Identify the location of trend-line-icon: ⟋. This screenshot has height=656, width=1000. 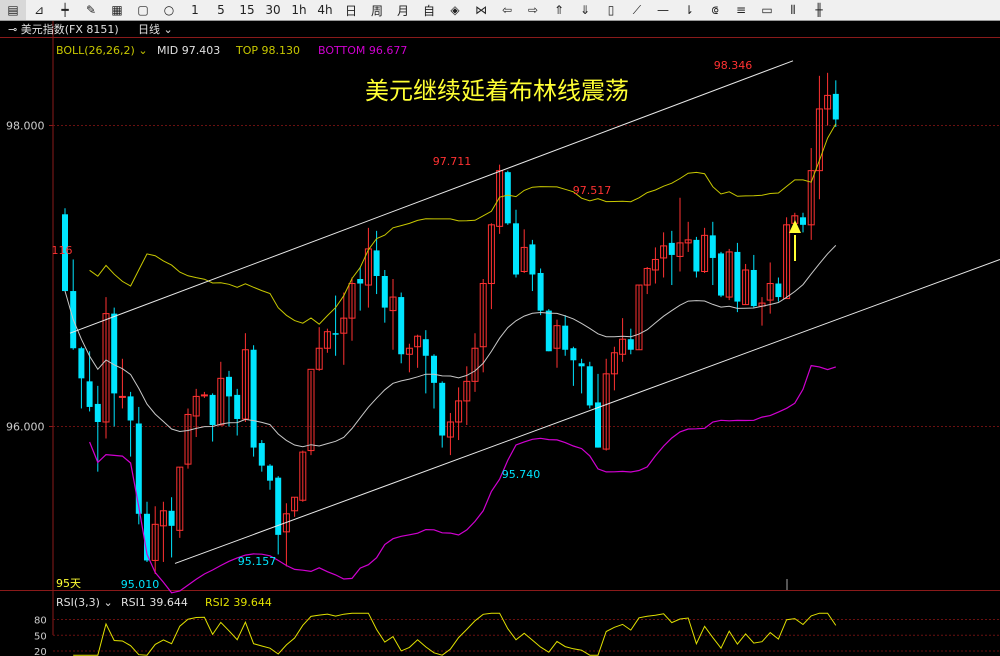
(637, 10).